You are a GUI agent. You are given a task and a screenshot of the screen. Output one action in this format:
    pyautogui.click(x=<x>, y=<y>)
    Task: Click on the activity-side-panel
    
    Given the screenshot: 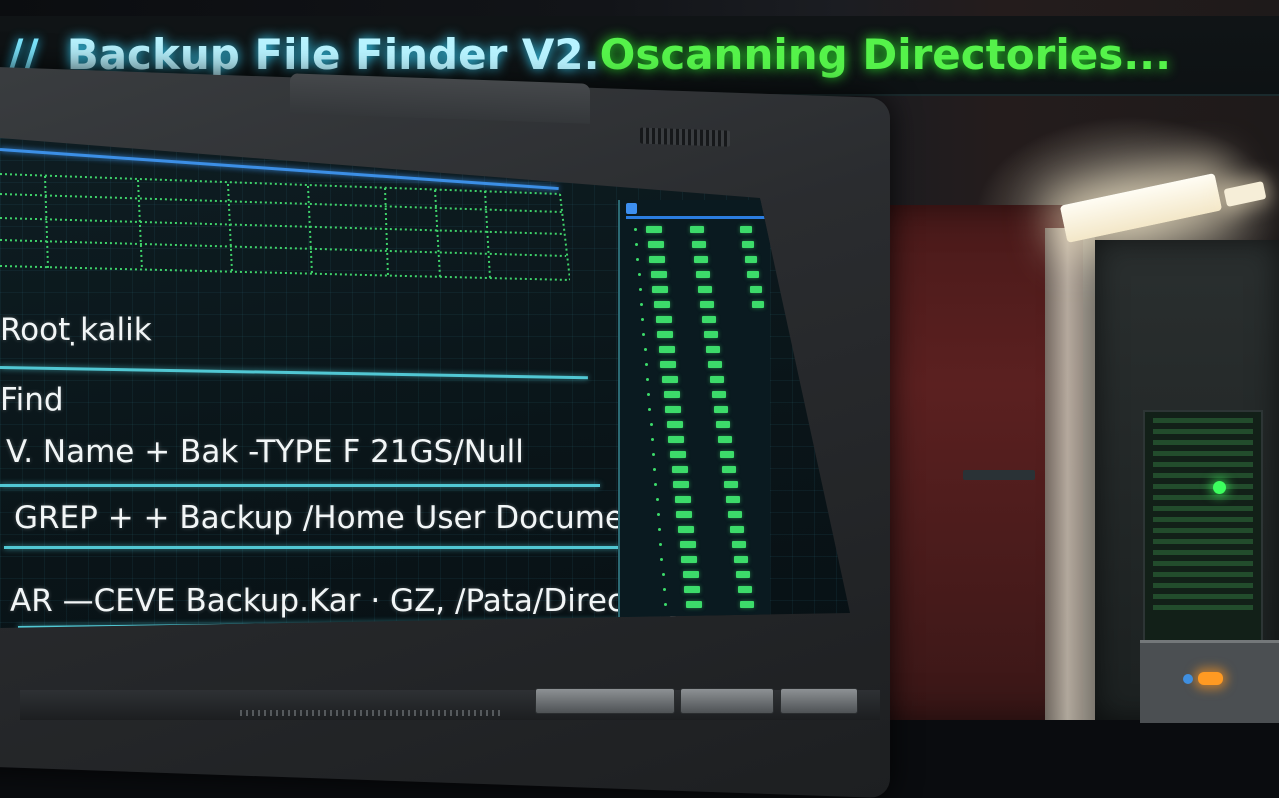 What is the action you would take?
    pyautogui.click(x=695, y=410)
    